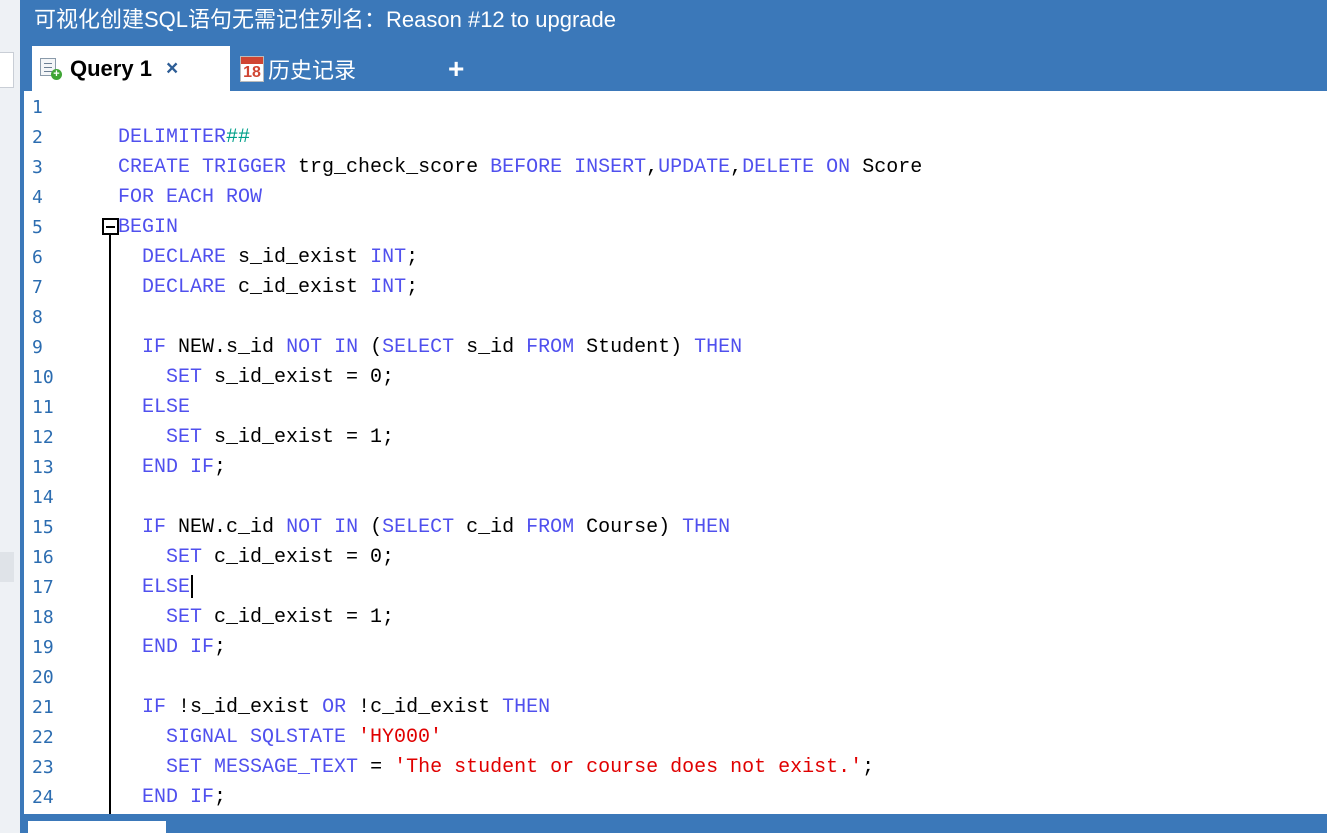  What do you see at coordinates (43, 407) in the screenshot?
I see `line-number: 11` at bounding box center [43, 407].